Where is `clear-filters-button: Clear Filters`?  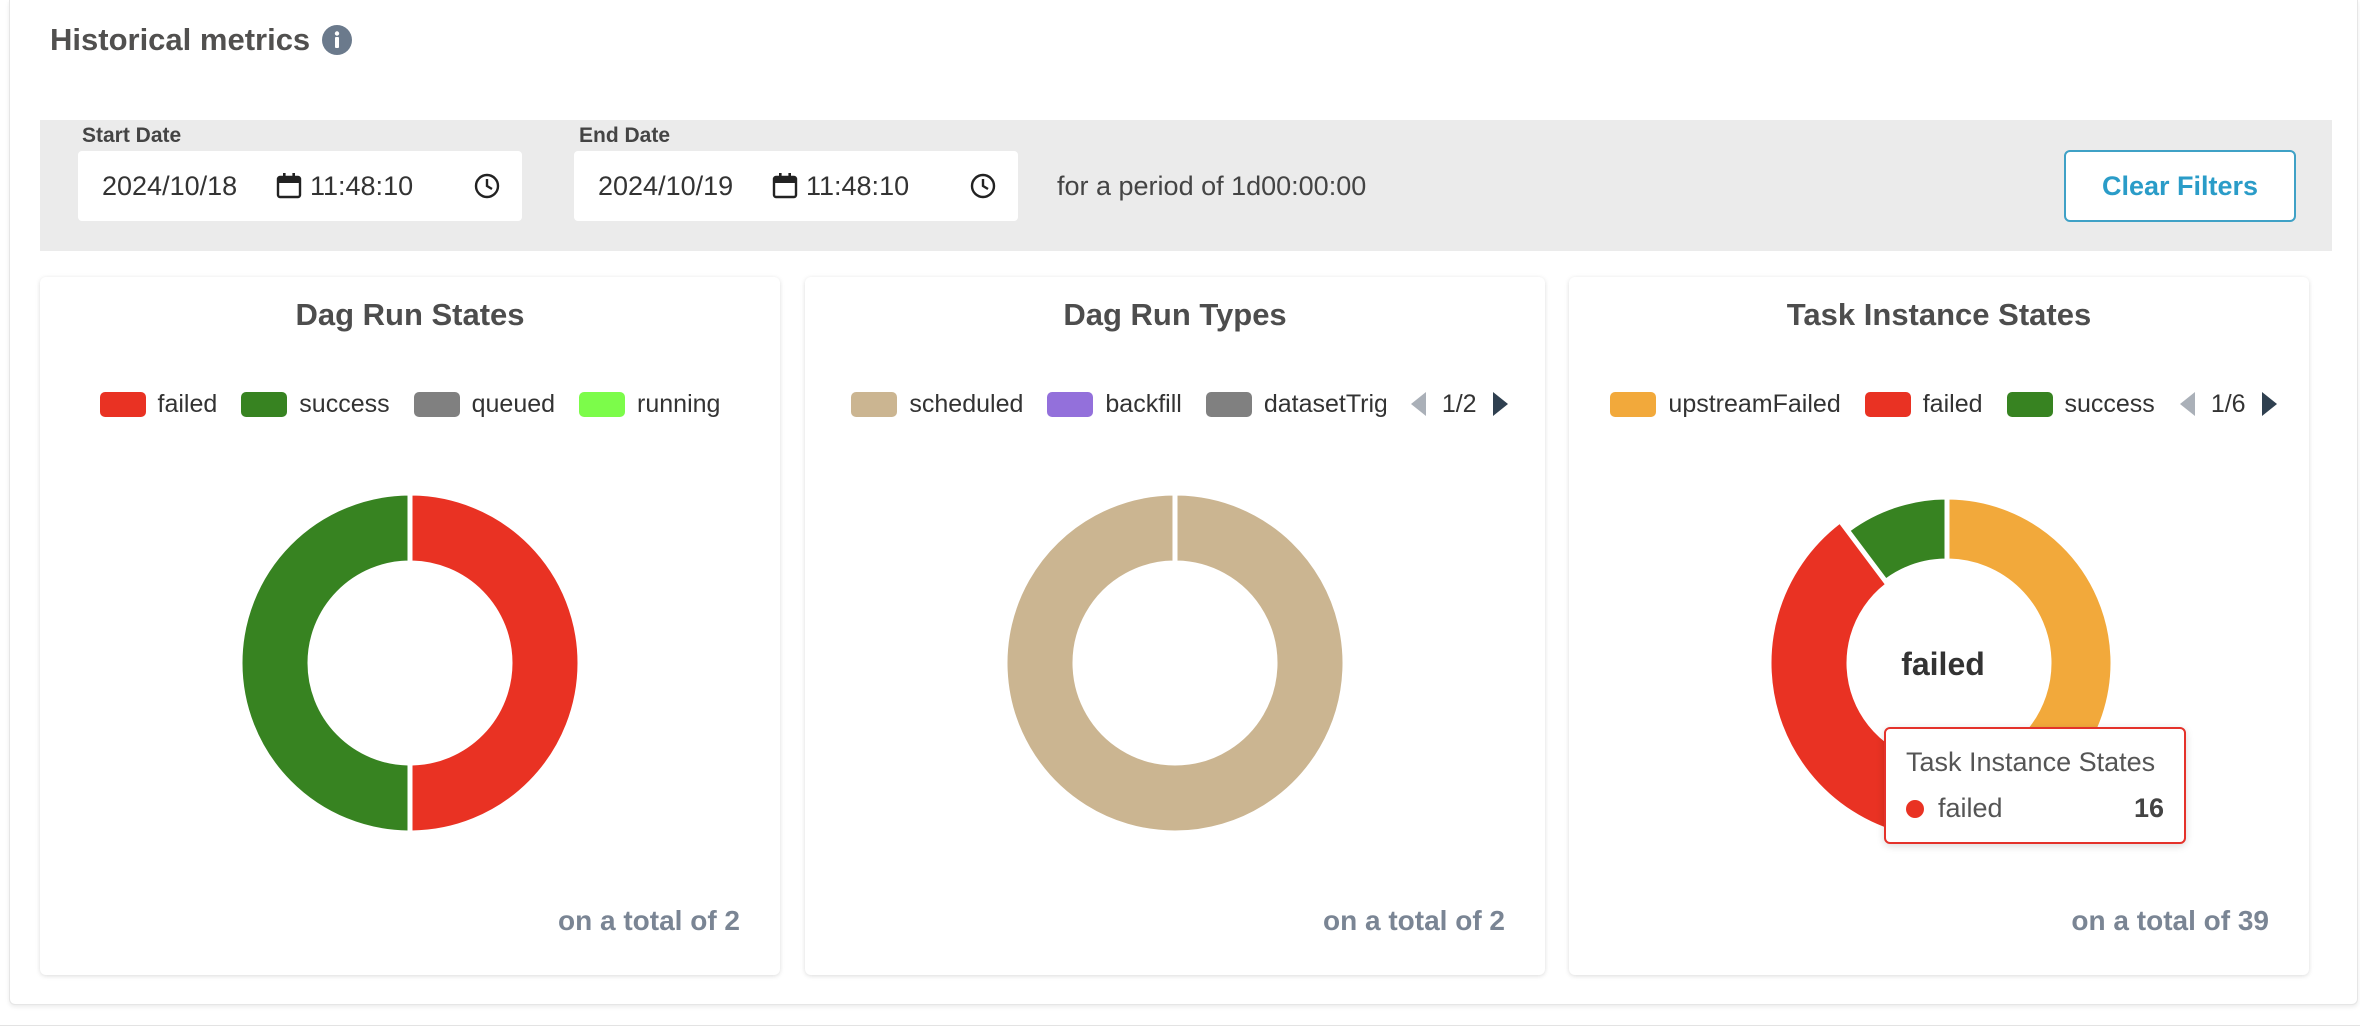
clear-filters-button: Clear Filters is located at coordinates (2180, 186).